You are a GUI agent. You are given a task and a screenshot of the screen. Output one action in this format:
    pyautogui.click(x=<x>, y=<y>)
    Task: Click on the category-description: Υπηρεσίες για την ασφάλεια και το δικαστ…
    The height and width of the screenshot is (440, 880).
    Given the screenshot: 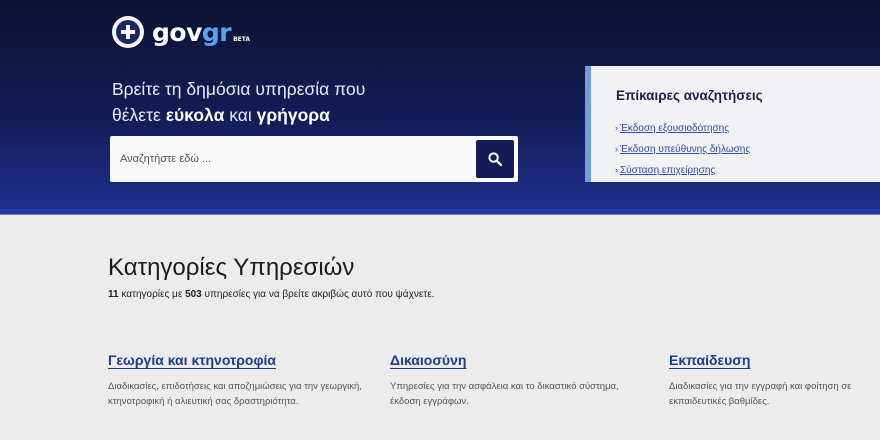 What is the action you would take?
    pyautogui.click(x=504, y=394)
    